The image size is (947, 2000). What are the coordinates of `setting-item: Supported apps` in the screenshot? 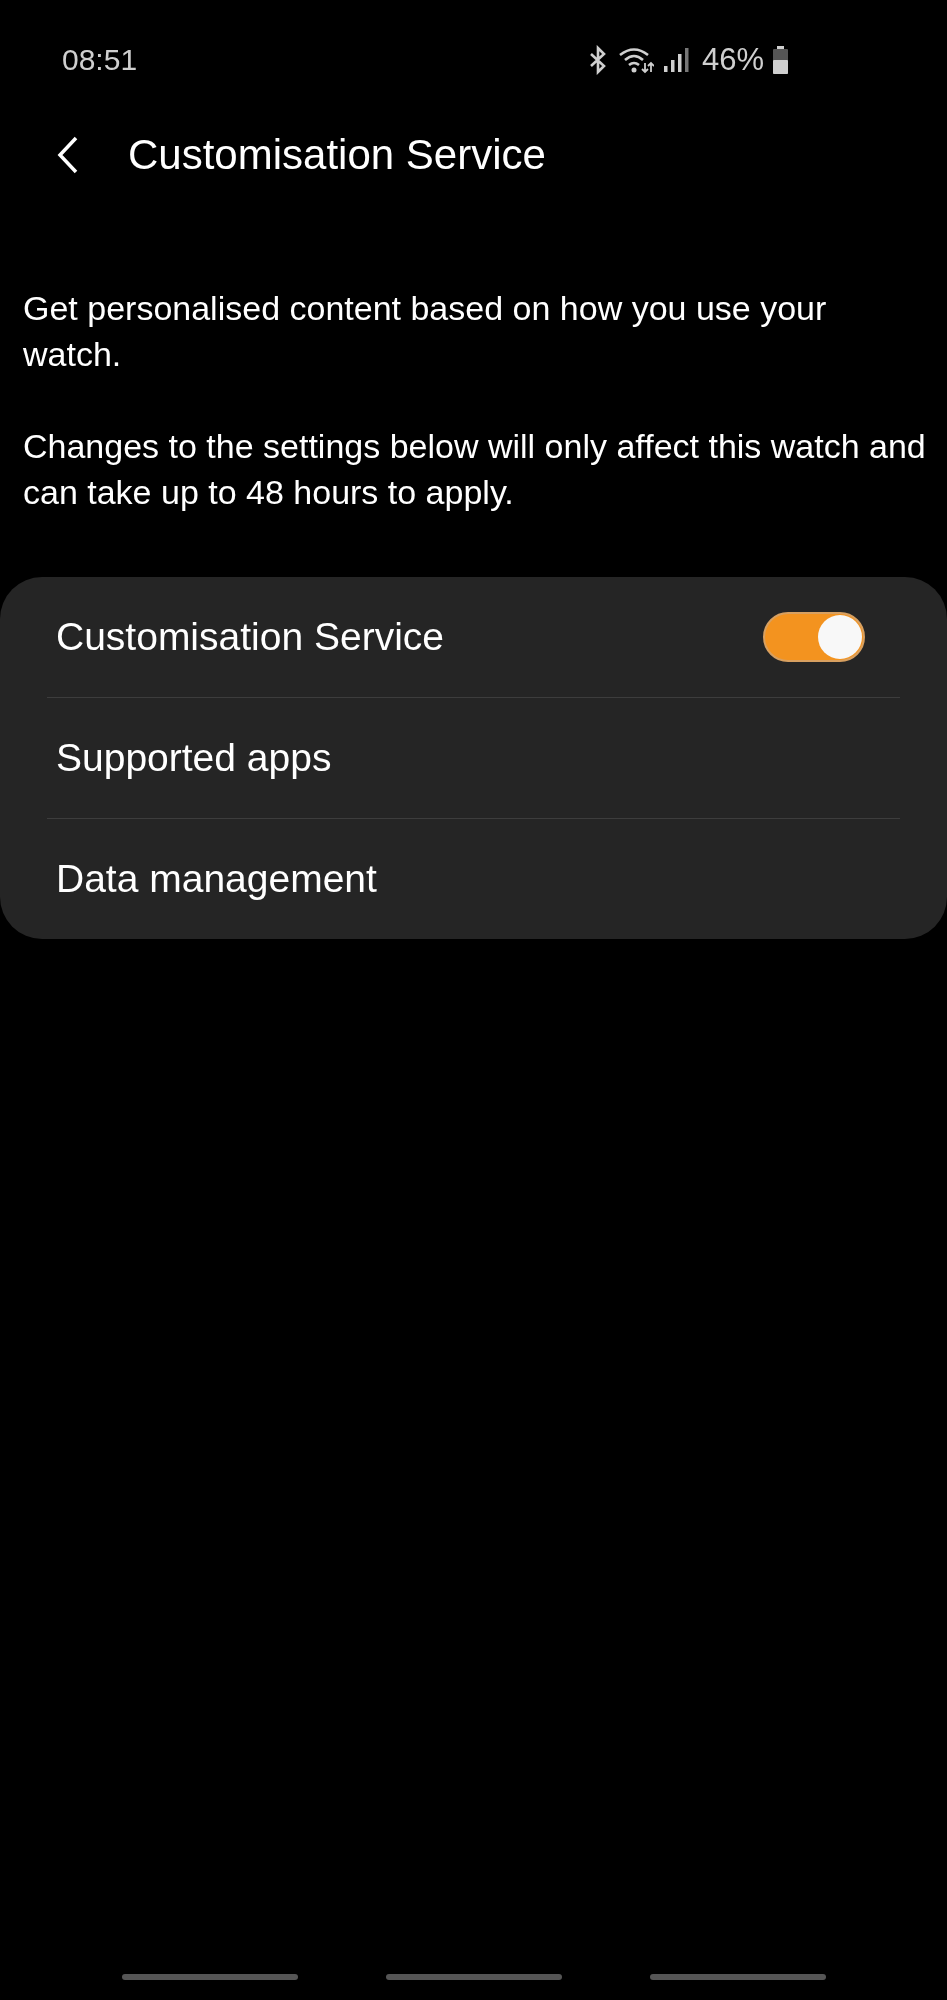 It's located at (194, 758).